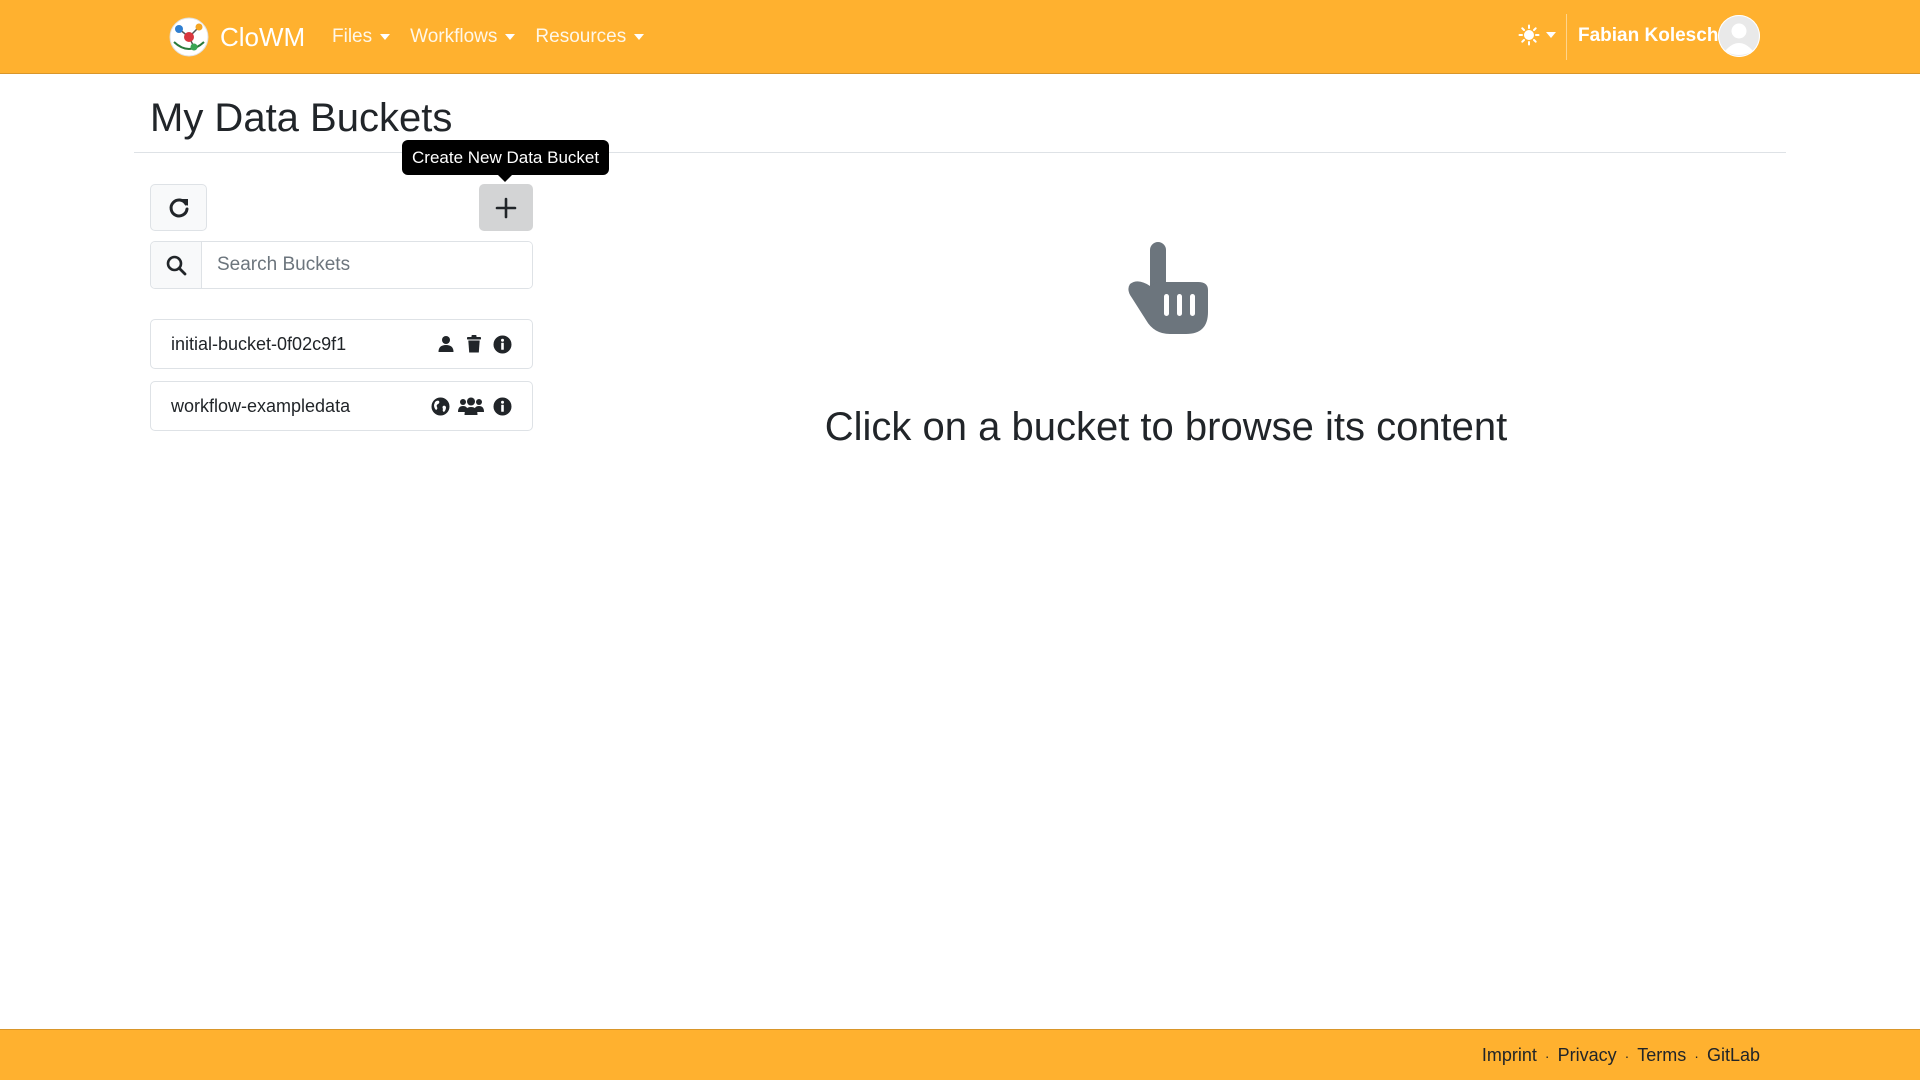 Image resolution: width=1920 pixels, height=1081 pixels. What do you see at coordinates (1168, 288) in the screenshot?
I see `hand-pointer-icon` at bounding box center [1168, 288].